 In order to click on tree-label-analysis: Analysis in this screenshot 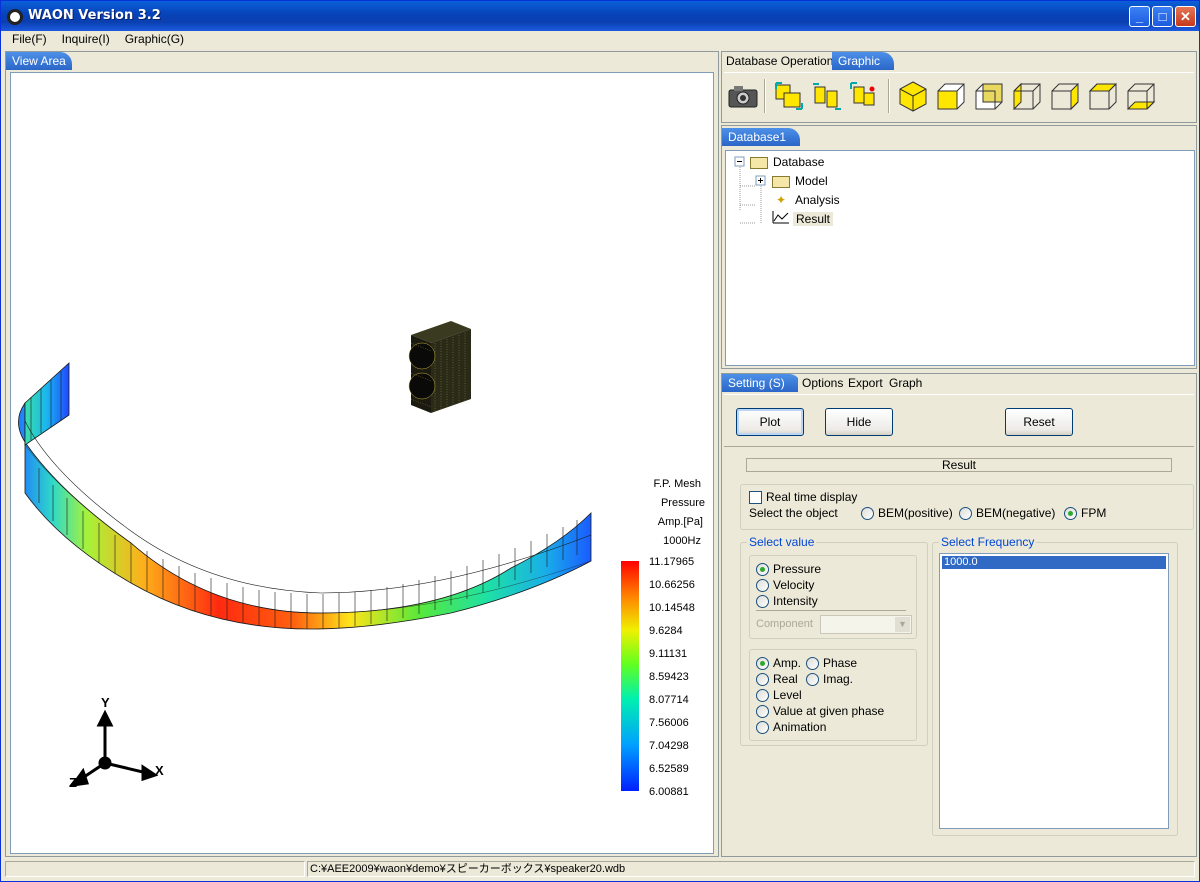, I will do `click(817, 200)`.